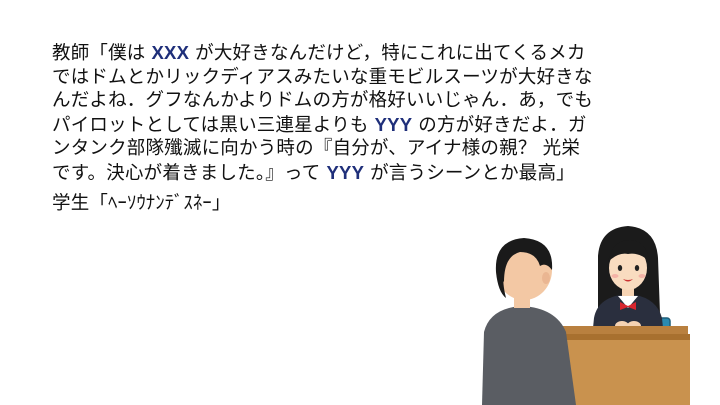 This screenshot has height=405, width=720. Describe the element at coordinates (628, 282) in the screenshot. I see `student-figure-icon` at that location.